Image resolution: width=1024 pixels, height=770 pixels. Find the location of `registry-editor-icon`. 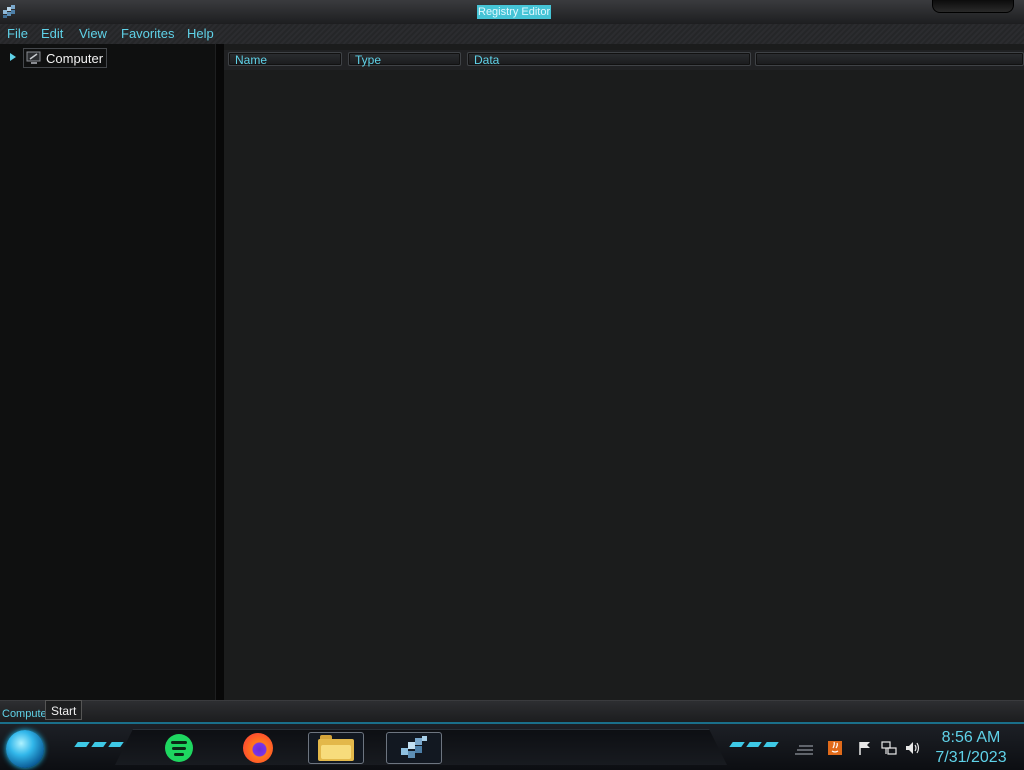

registry-editor-icon is located at coordinates (414, 747).